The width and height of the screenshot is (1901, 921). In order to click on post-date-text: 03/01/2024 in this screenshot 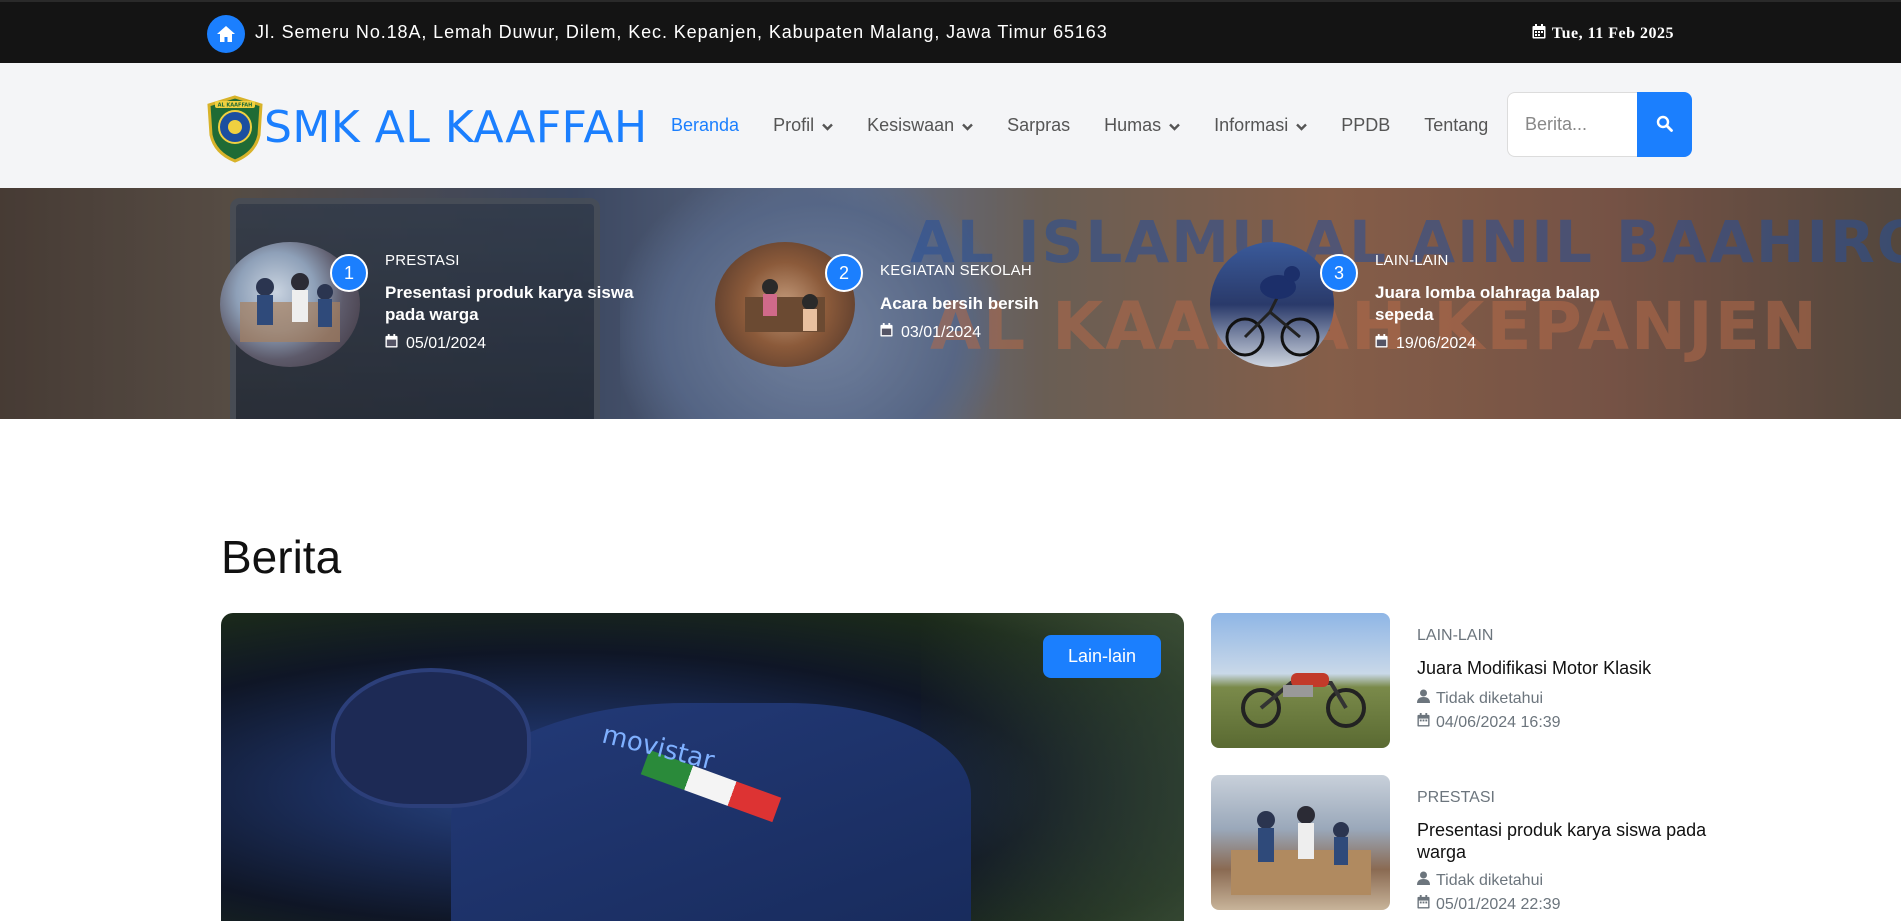, I will do `click(941, 332)`.